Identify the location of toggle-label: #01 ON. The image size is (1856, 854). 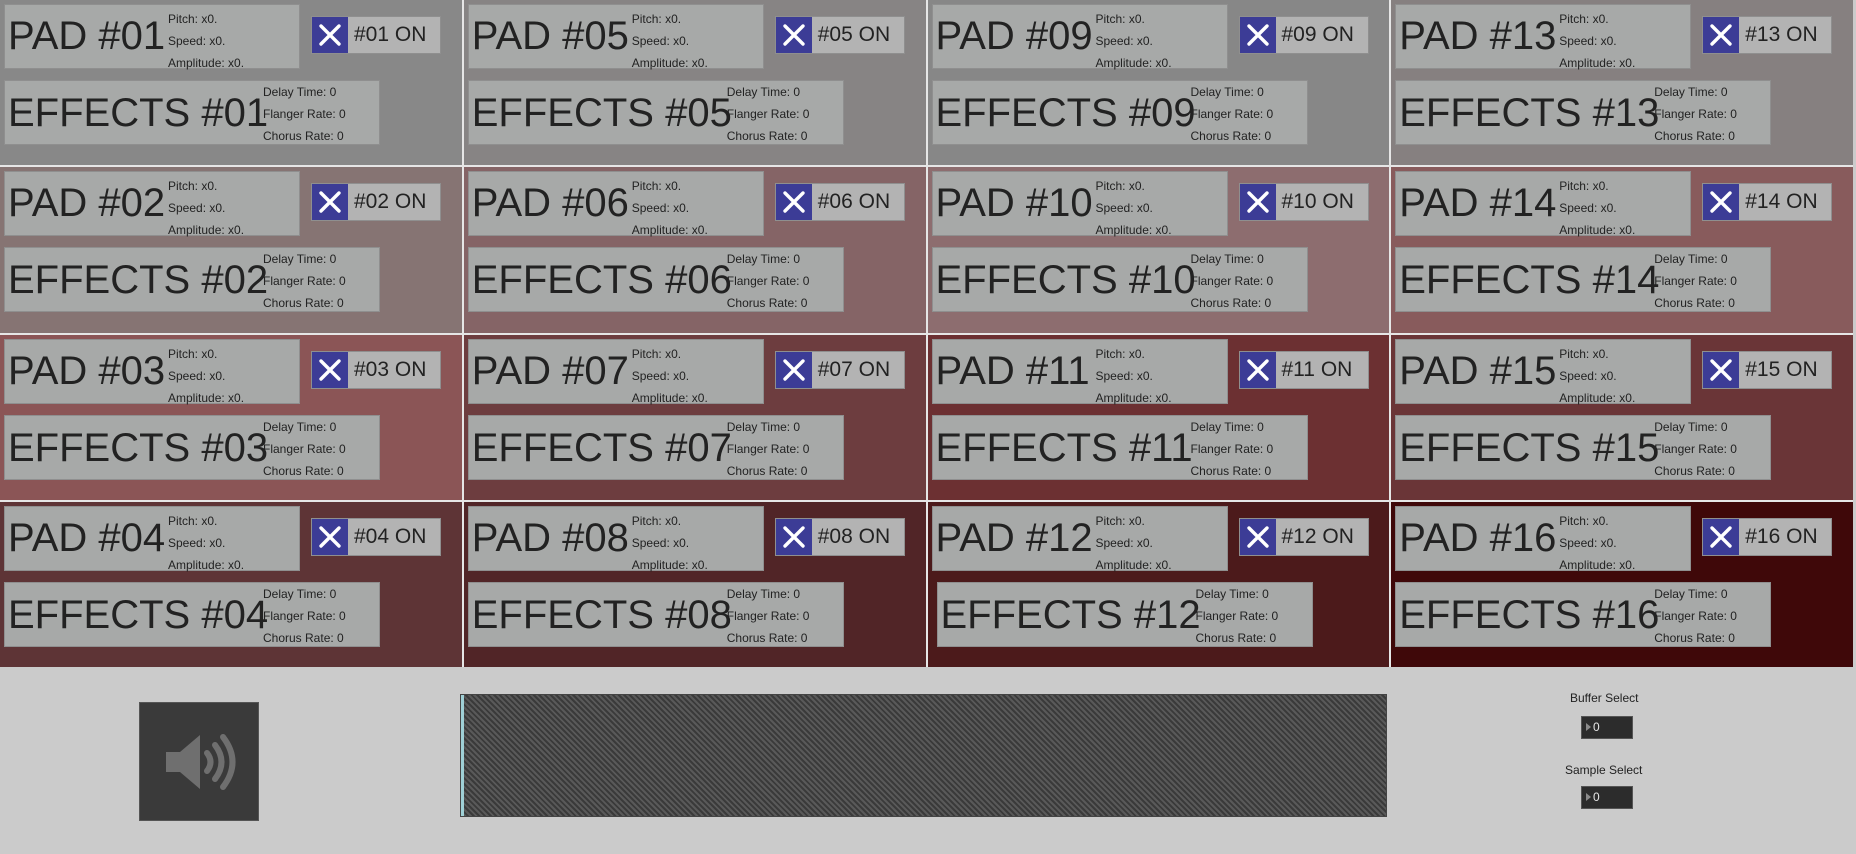
(390, 34).